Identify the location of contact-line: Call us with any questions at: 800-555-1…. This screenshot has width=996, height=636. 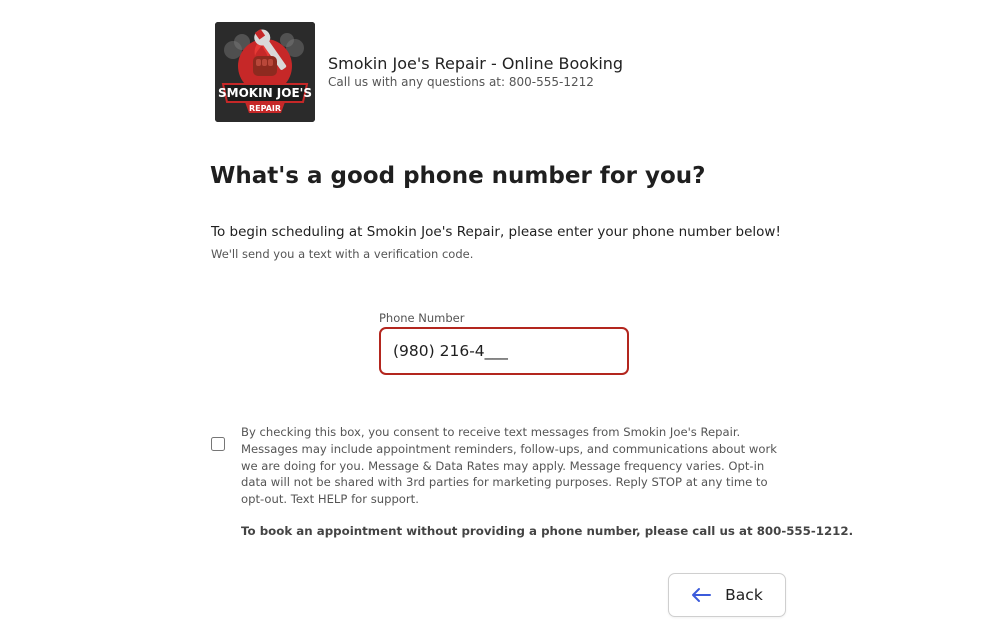
(461, 82).